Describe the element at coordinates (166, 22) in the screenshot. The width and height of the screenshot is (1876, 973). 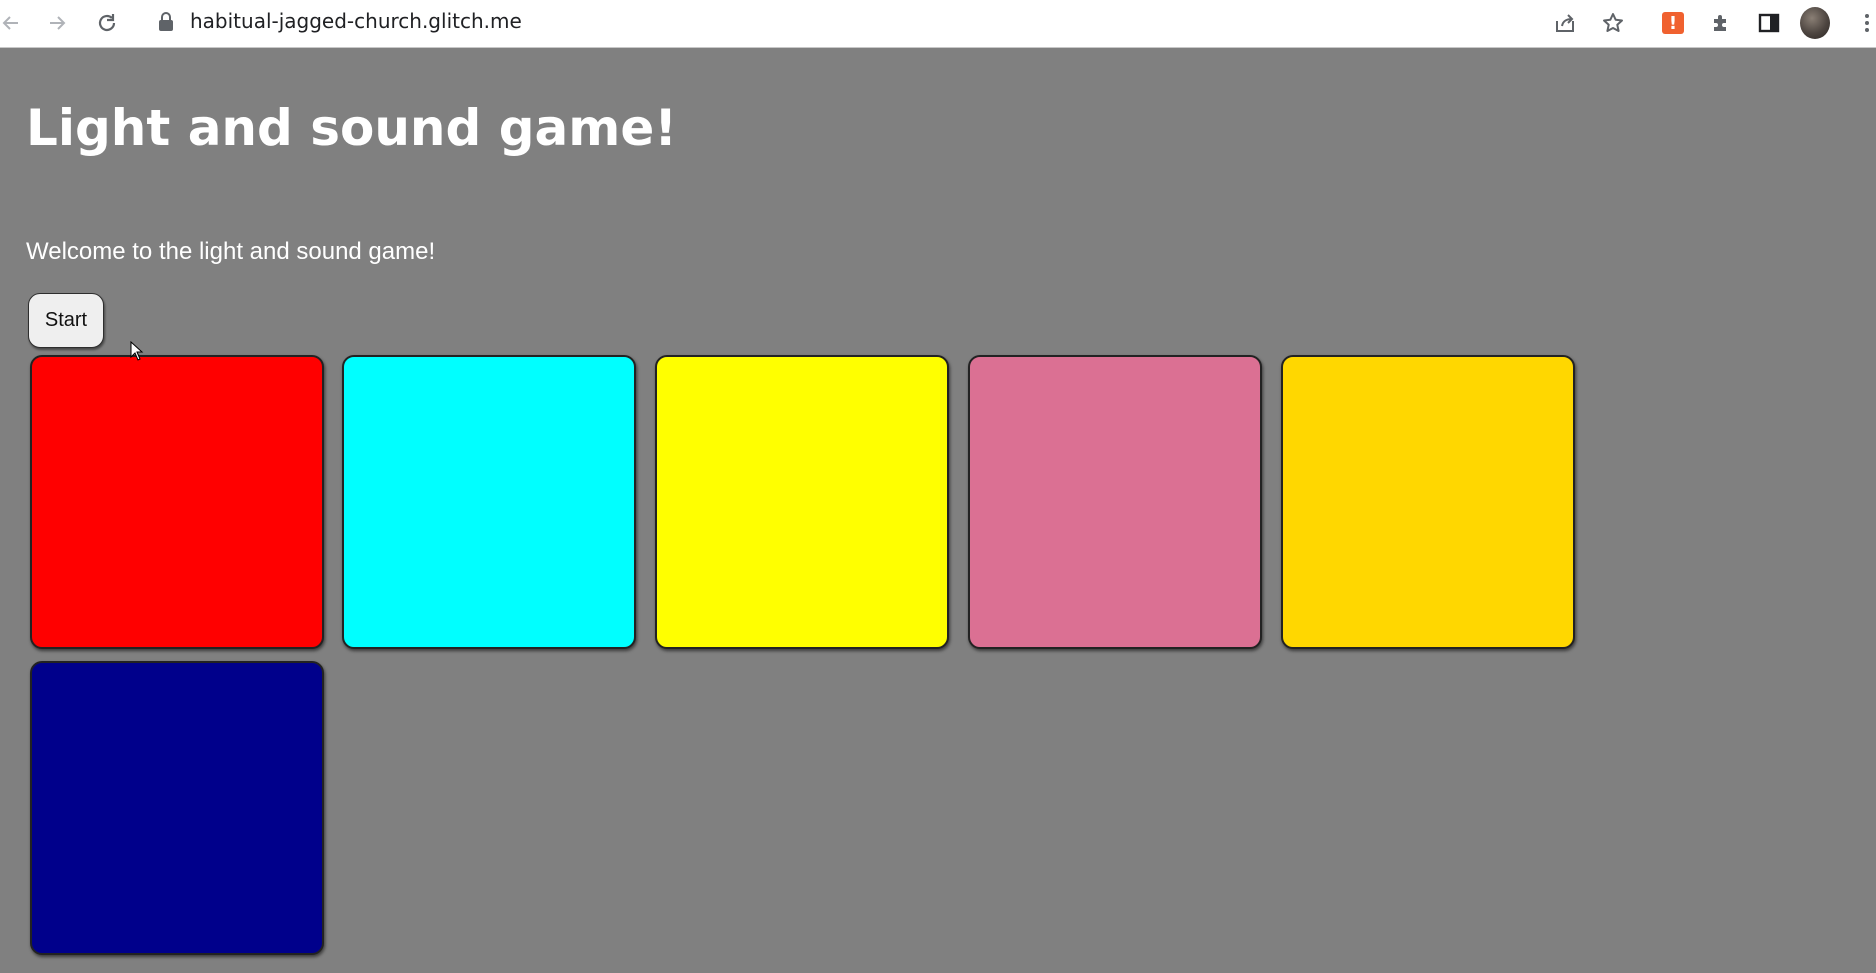
I see `lock-icon` at that location.